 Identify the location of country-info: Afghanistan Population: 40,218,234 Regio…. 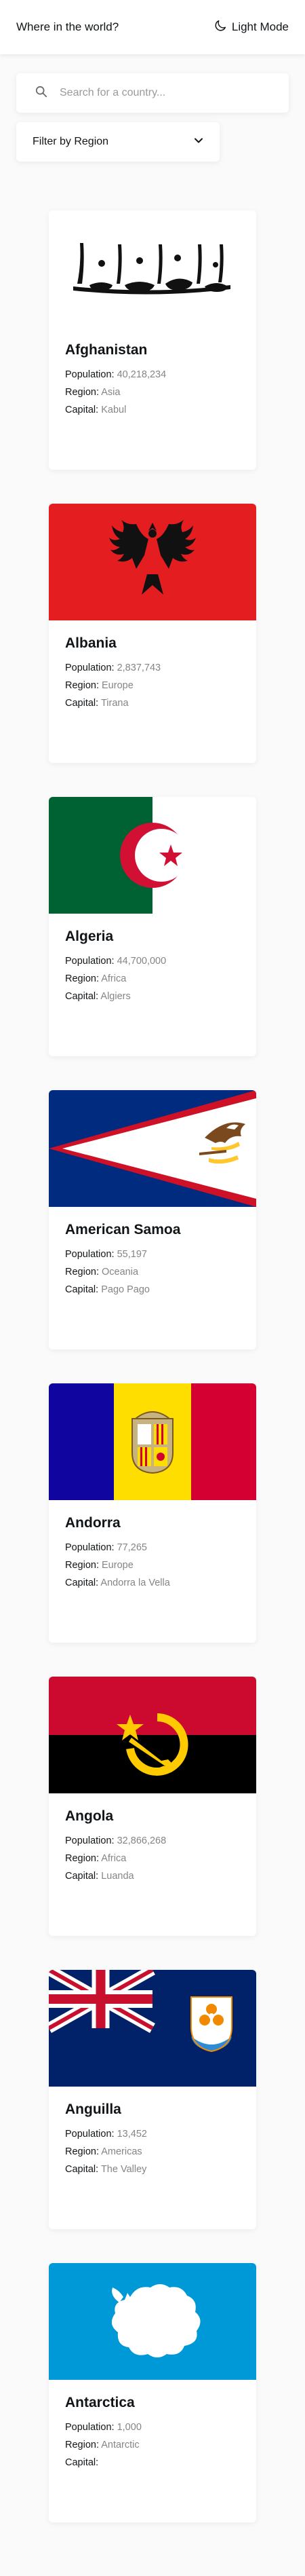
(152, 371).